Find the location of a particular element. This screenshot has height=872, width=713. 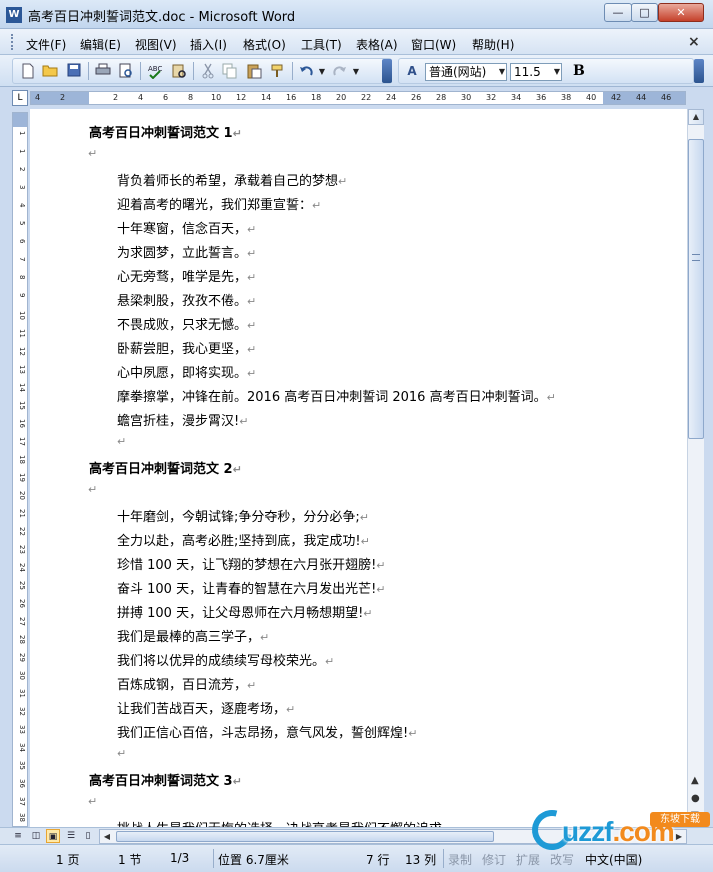

outline-view-icon: ☰ is located at coordinates (71, 836).